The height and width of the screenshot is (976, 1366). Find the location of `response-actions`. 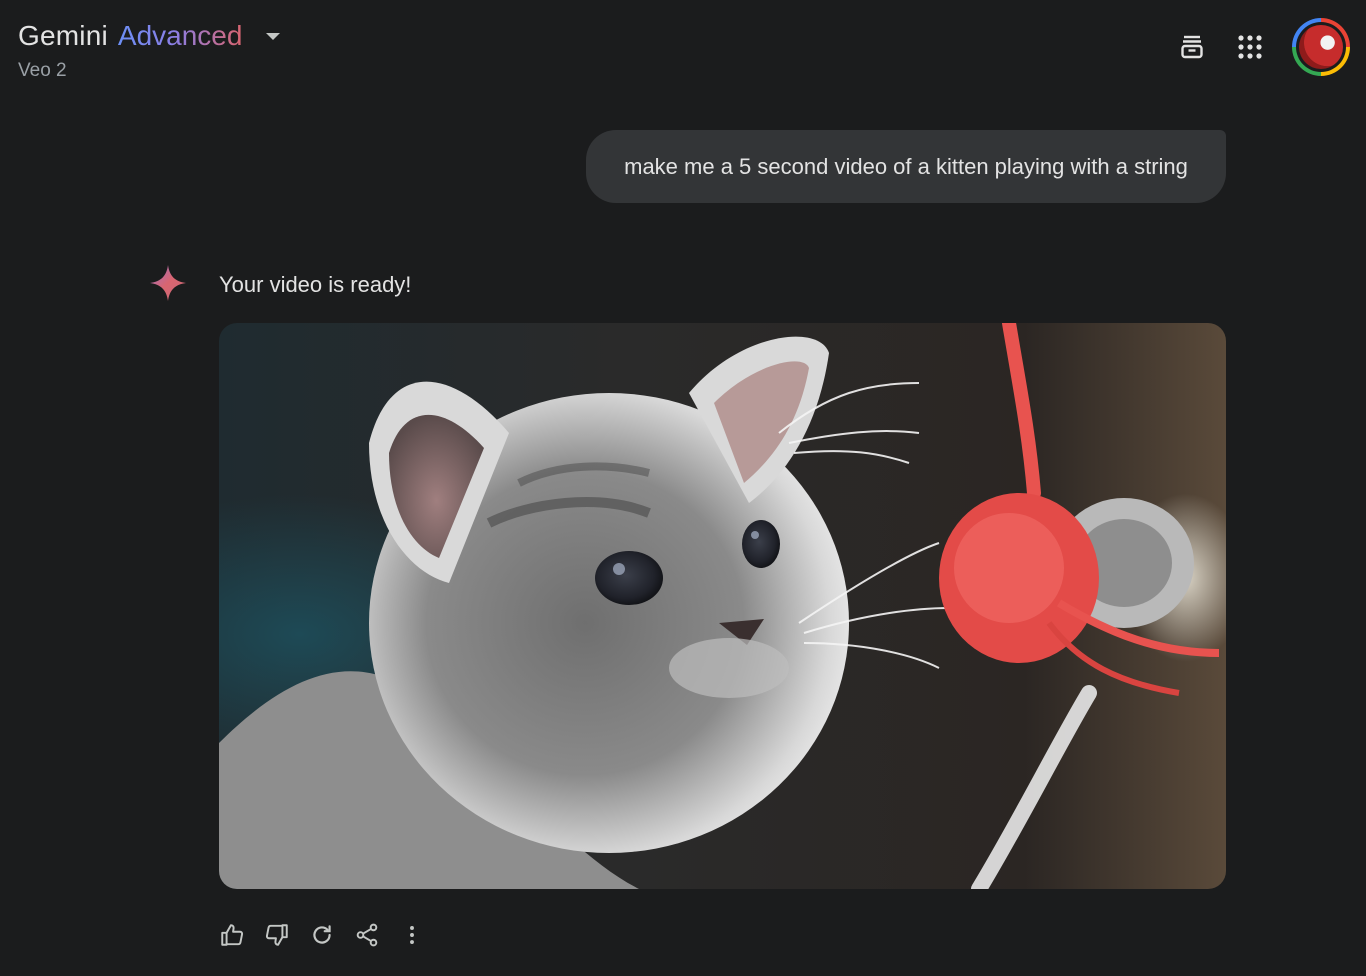

response-actions is located at coordinates (322, 935).